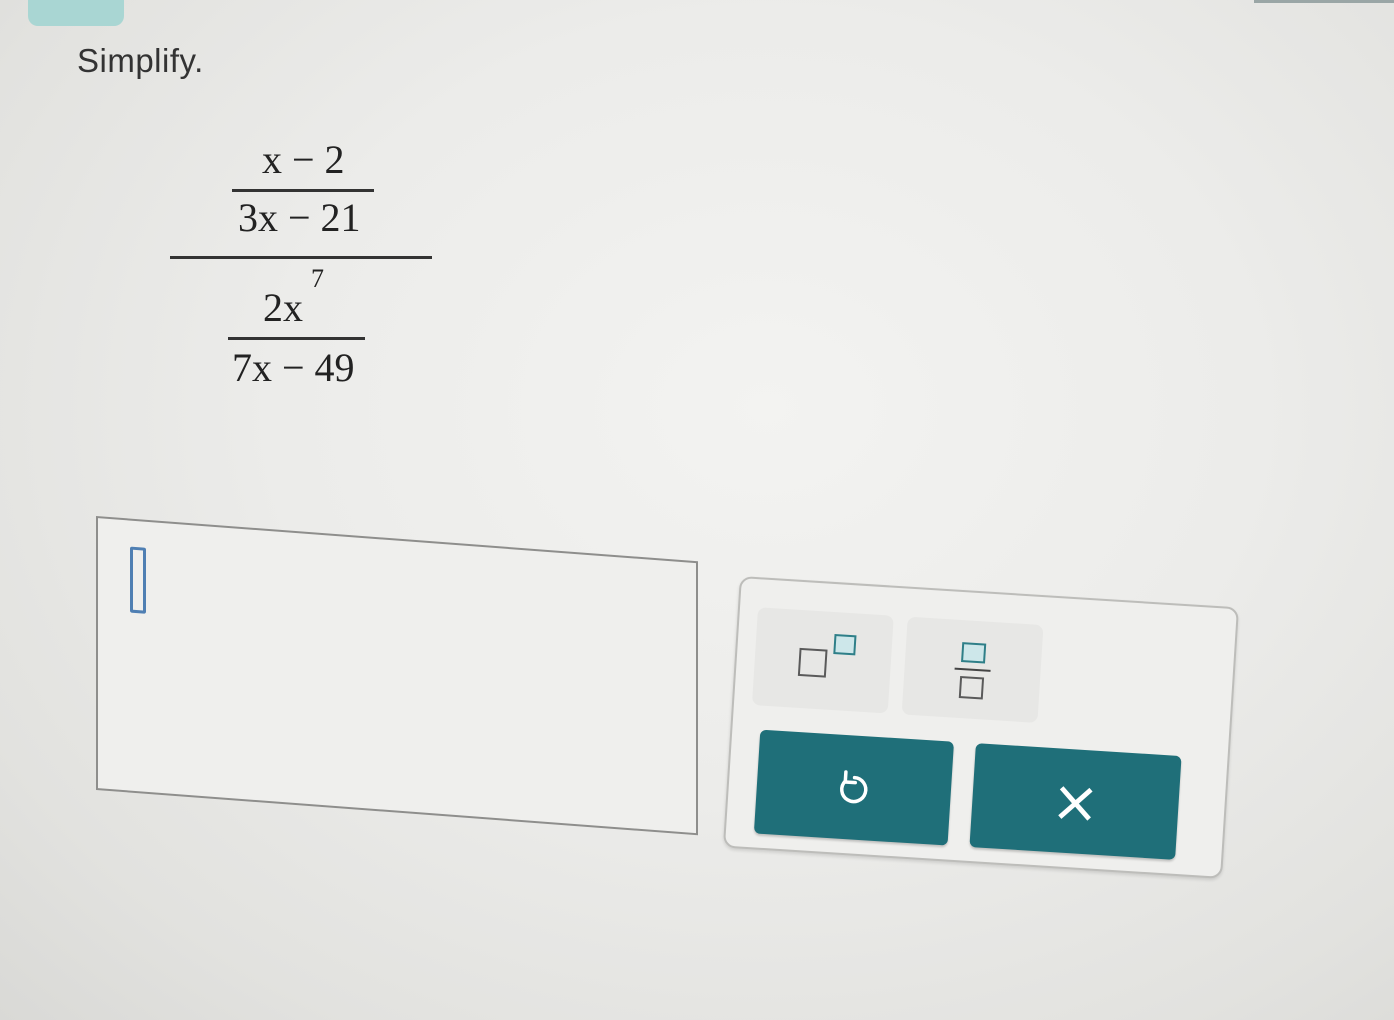 This screenshot has width=1394, height=1020. Describe the element at coordinates (299, 217) in the screenshot. I see `top-denominator: 3x − 21` at that location.